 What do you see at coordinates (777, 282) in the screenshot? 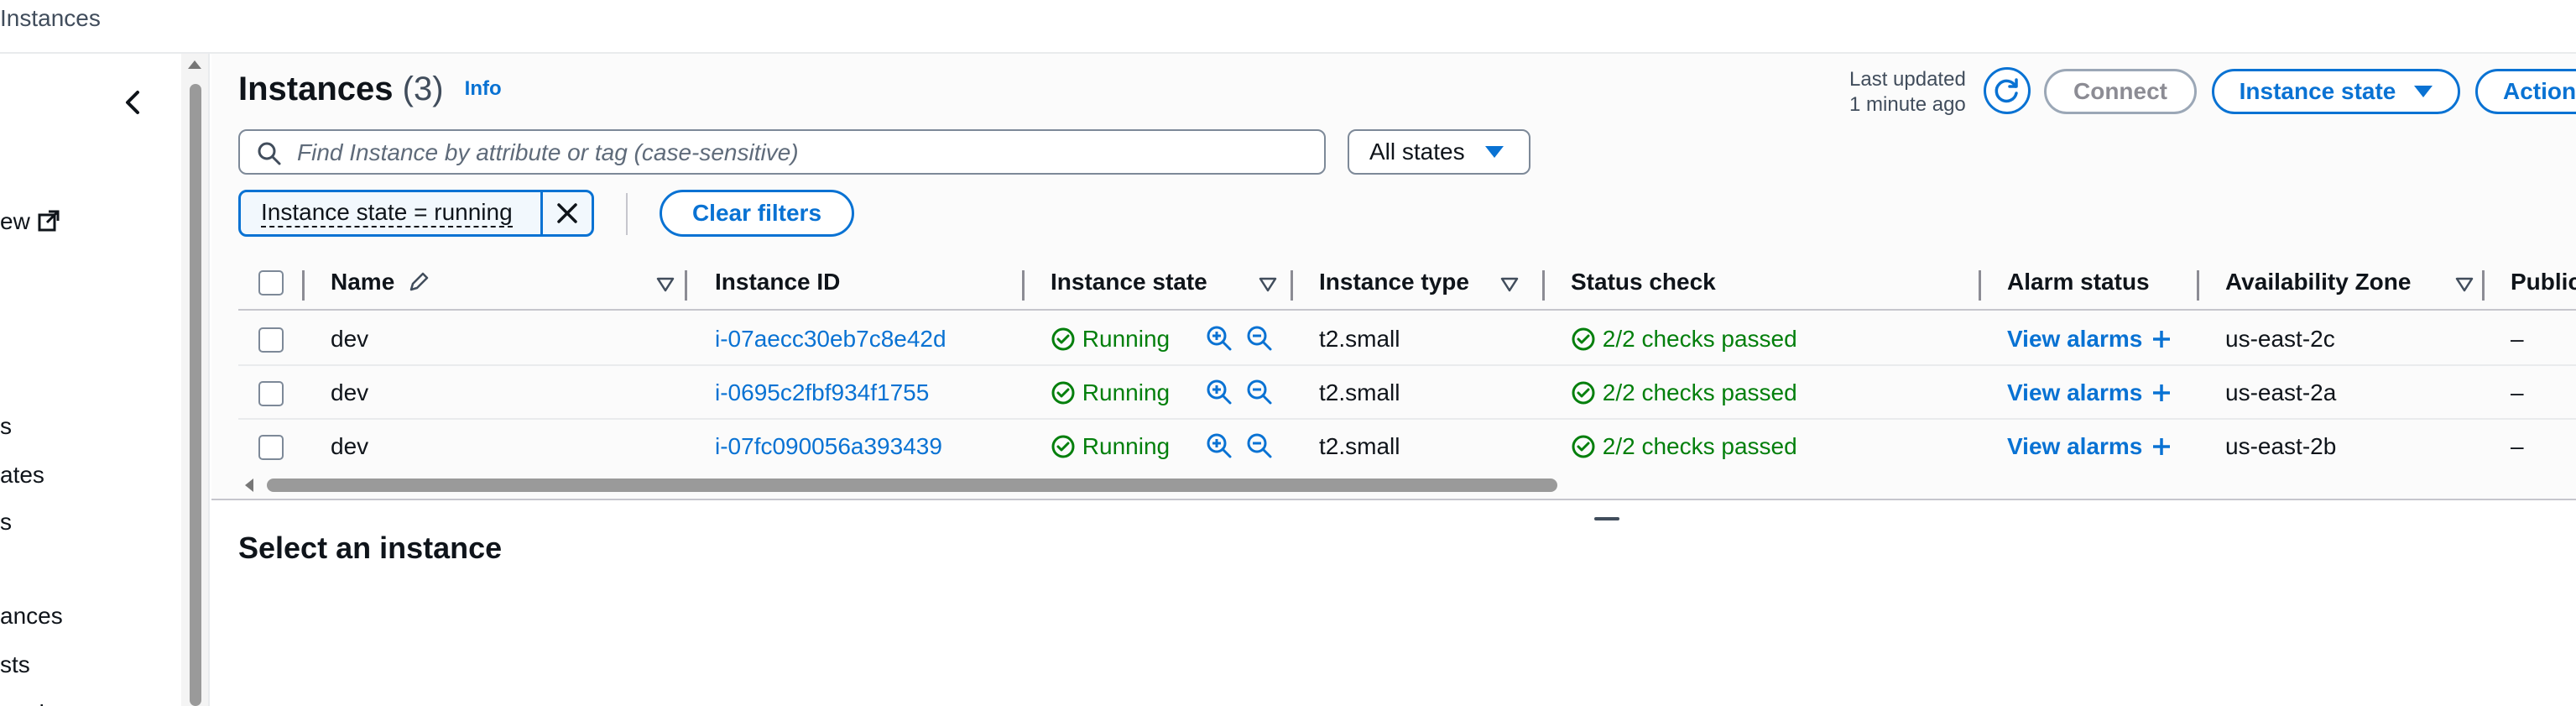
I see `column-header-instance-id: Instance ID` at bounding box center [777, 282].